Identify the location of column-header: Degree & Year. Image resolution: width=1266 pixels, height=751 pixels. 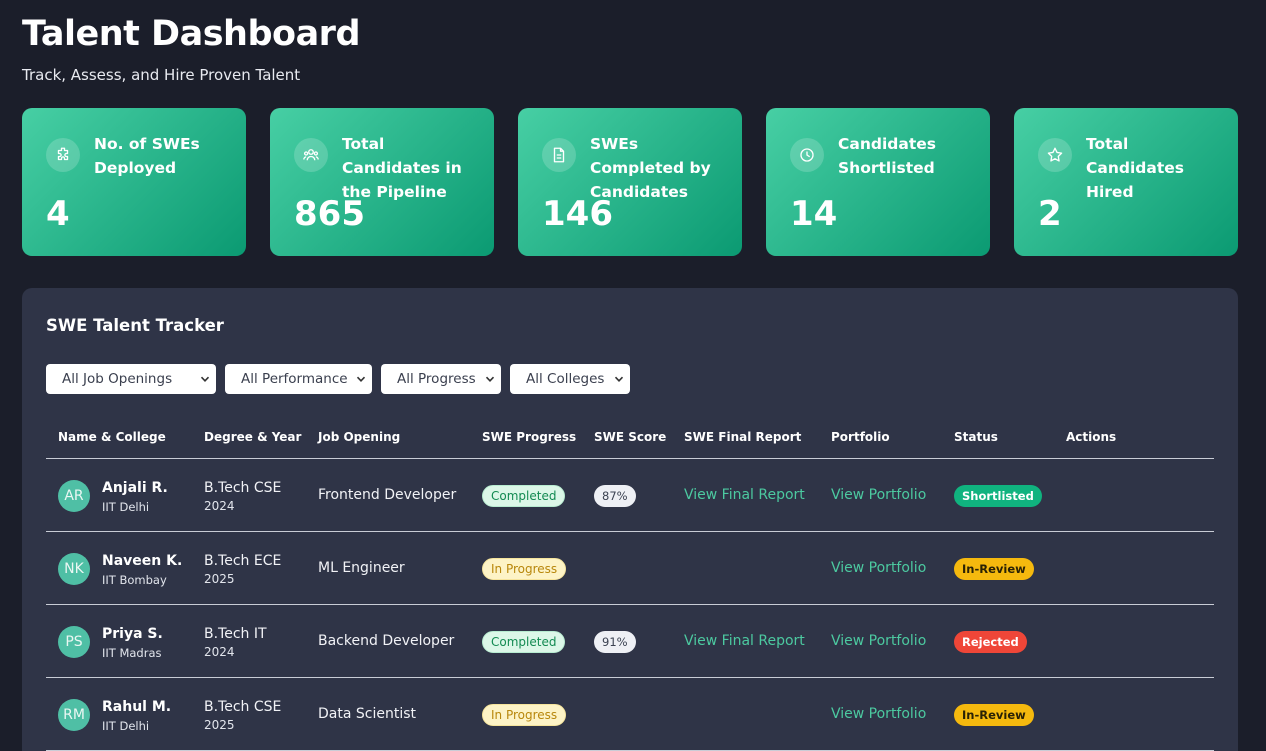
(253, 437).